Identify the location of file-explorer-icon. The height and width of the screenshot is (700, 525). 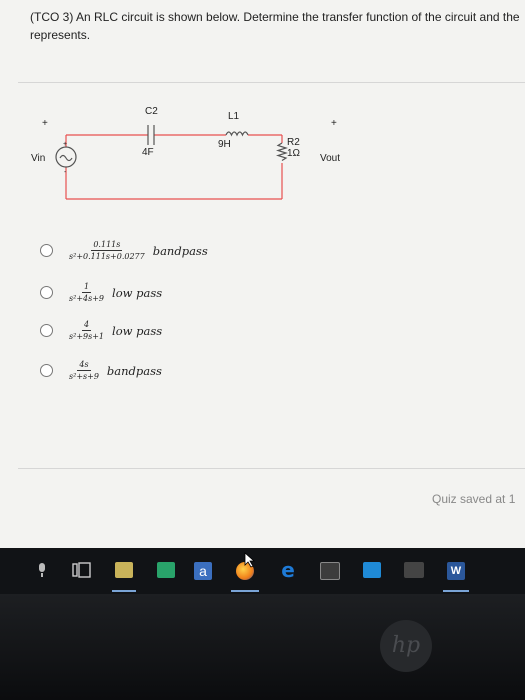
(124, 570).